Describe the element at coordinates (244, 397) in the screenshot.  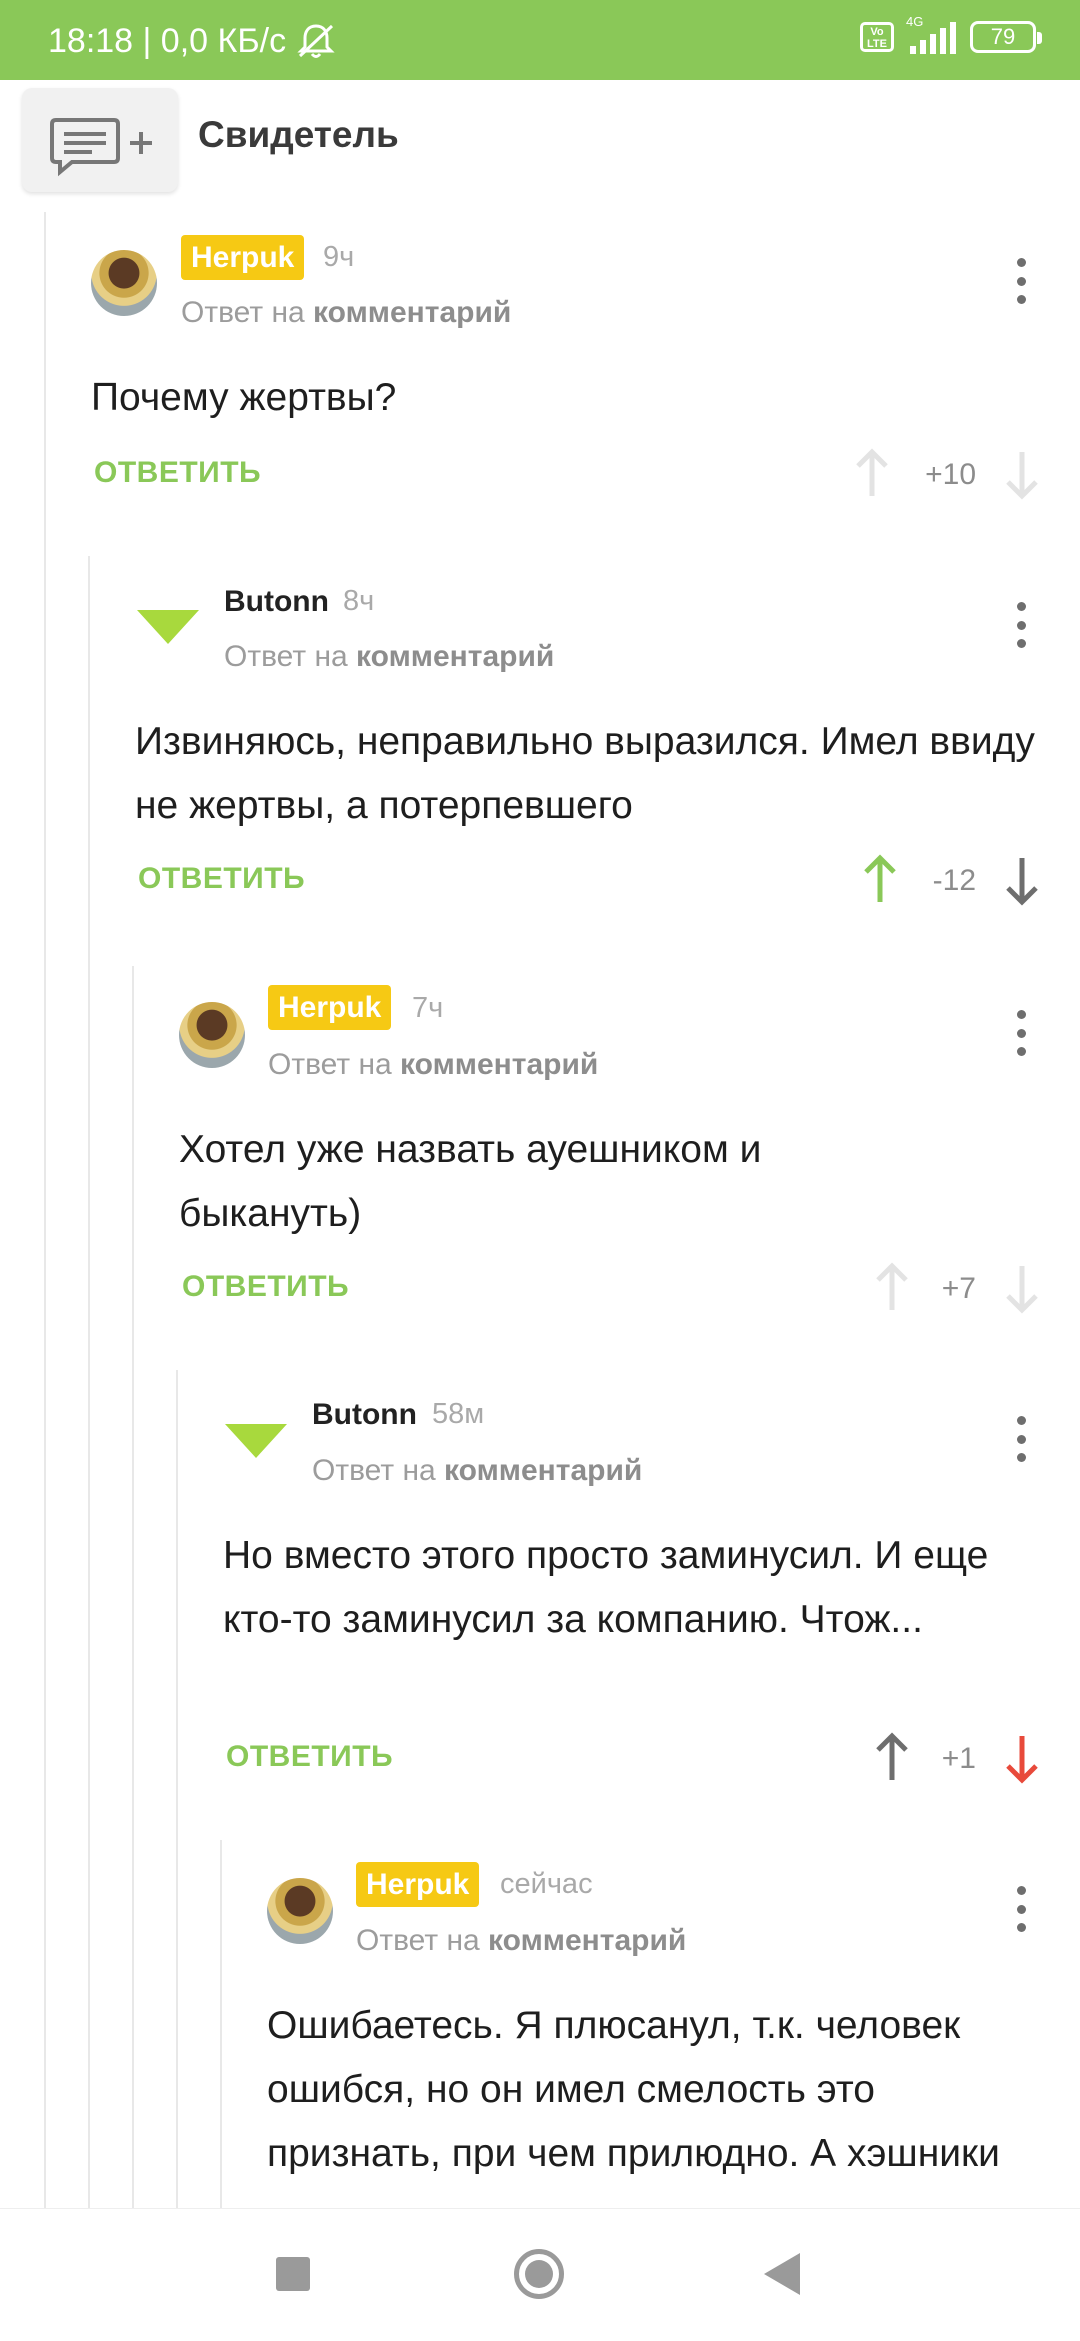
I see `comment-text: Почему жертвы?` at that location.